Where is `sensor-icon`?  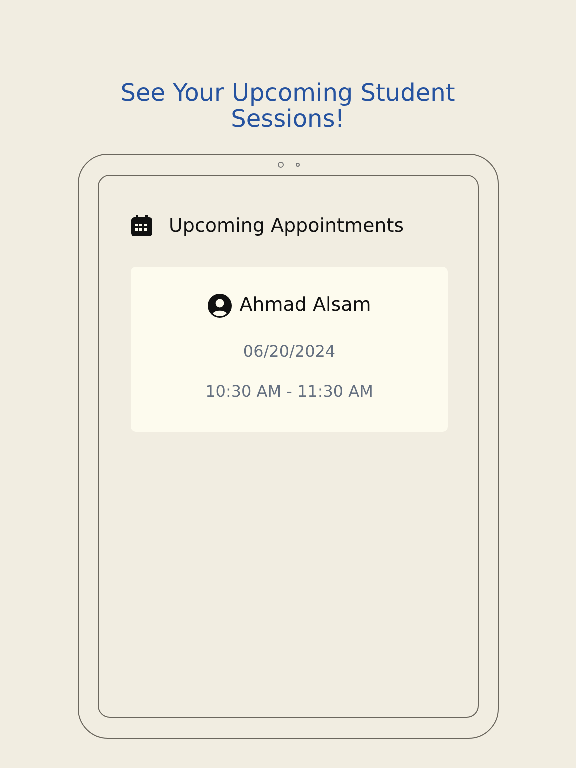 sensor-icon is located at coordinates (298, 164).